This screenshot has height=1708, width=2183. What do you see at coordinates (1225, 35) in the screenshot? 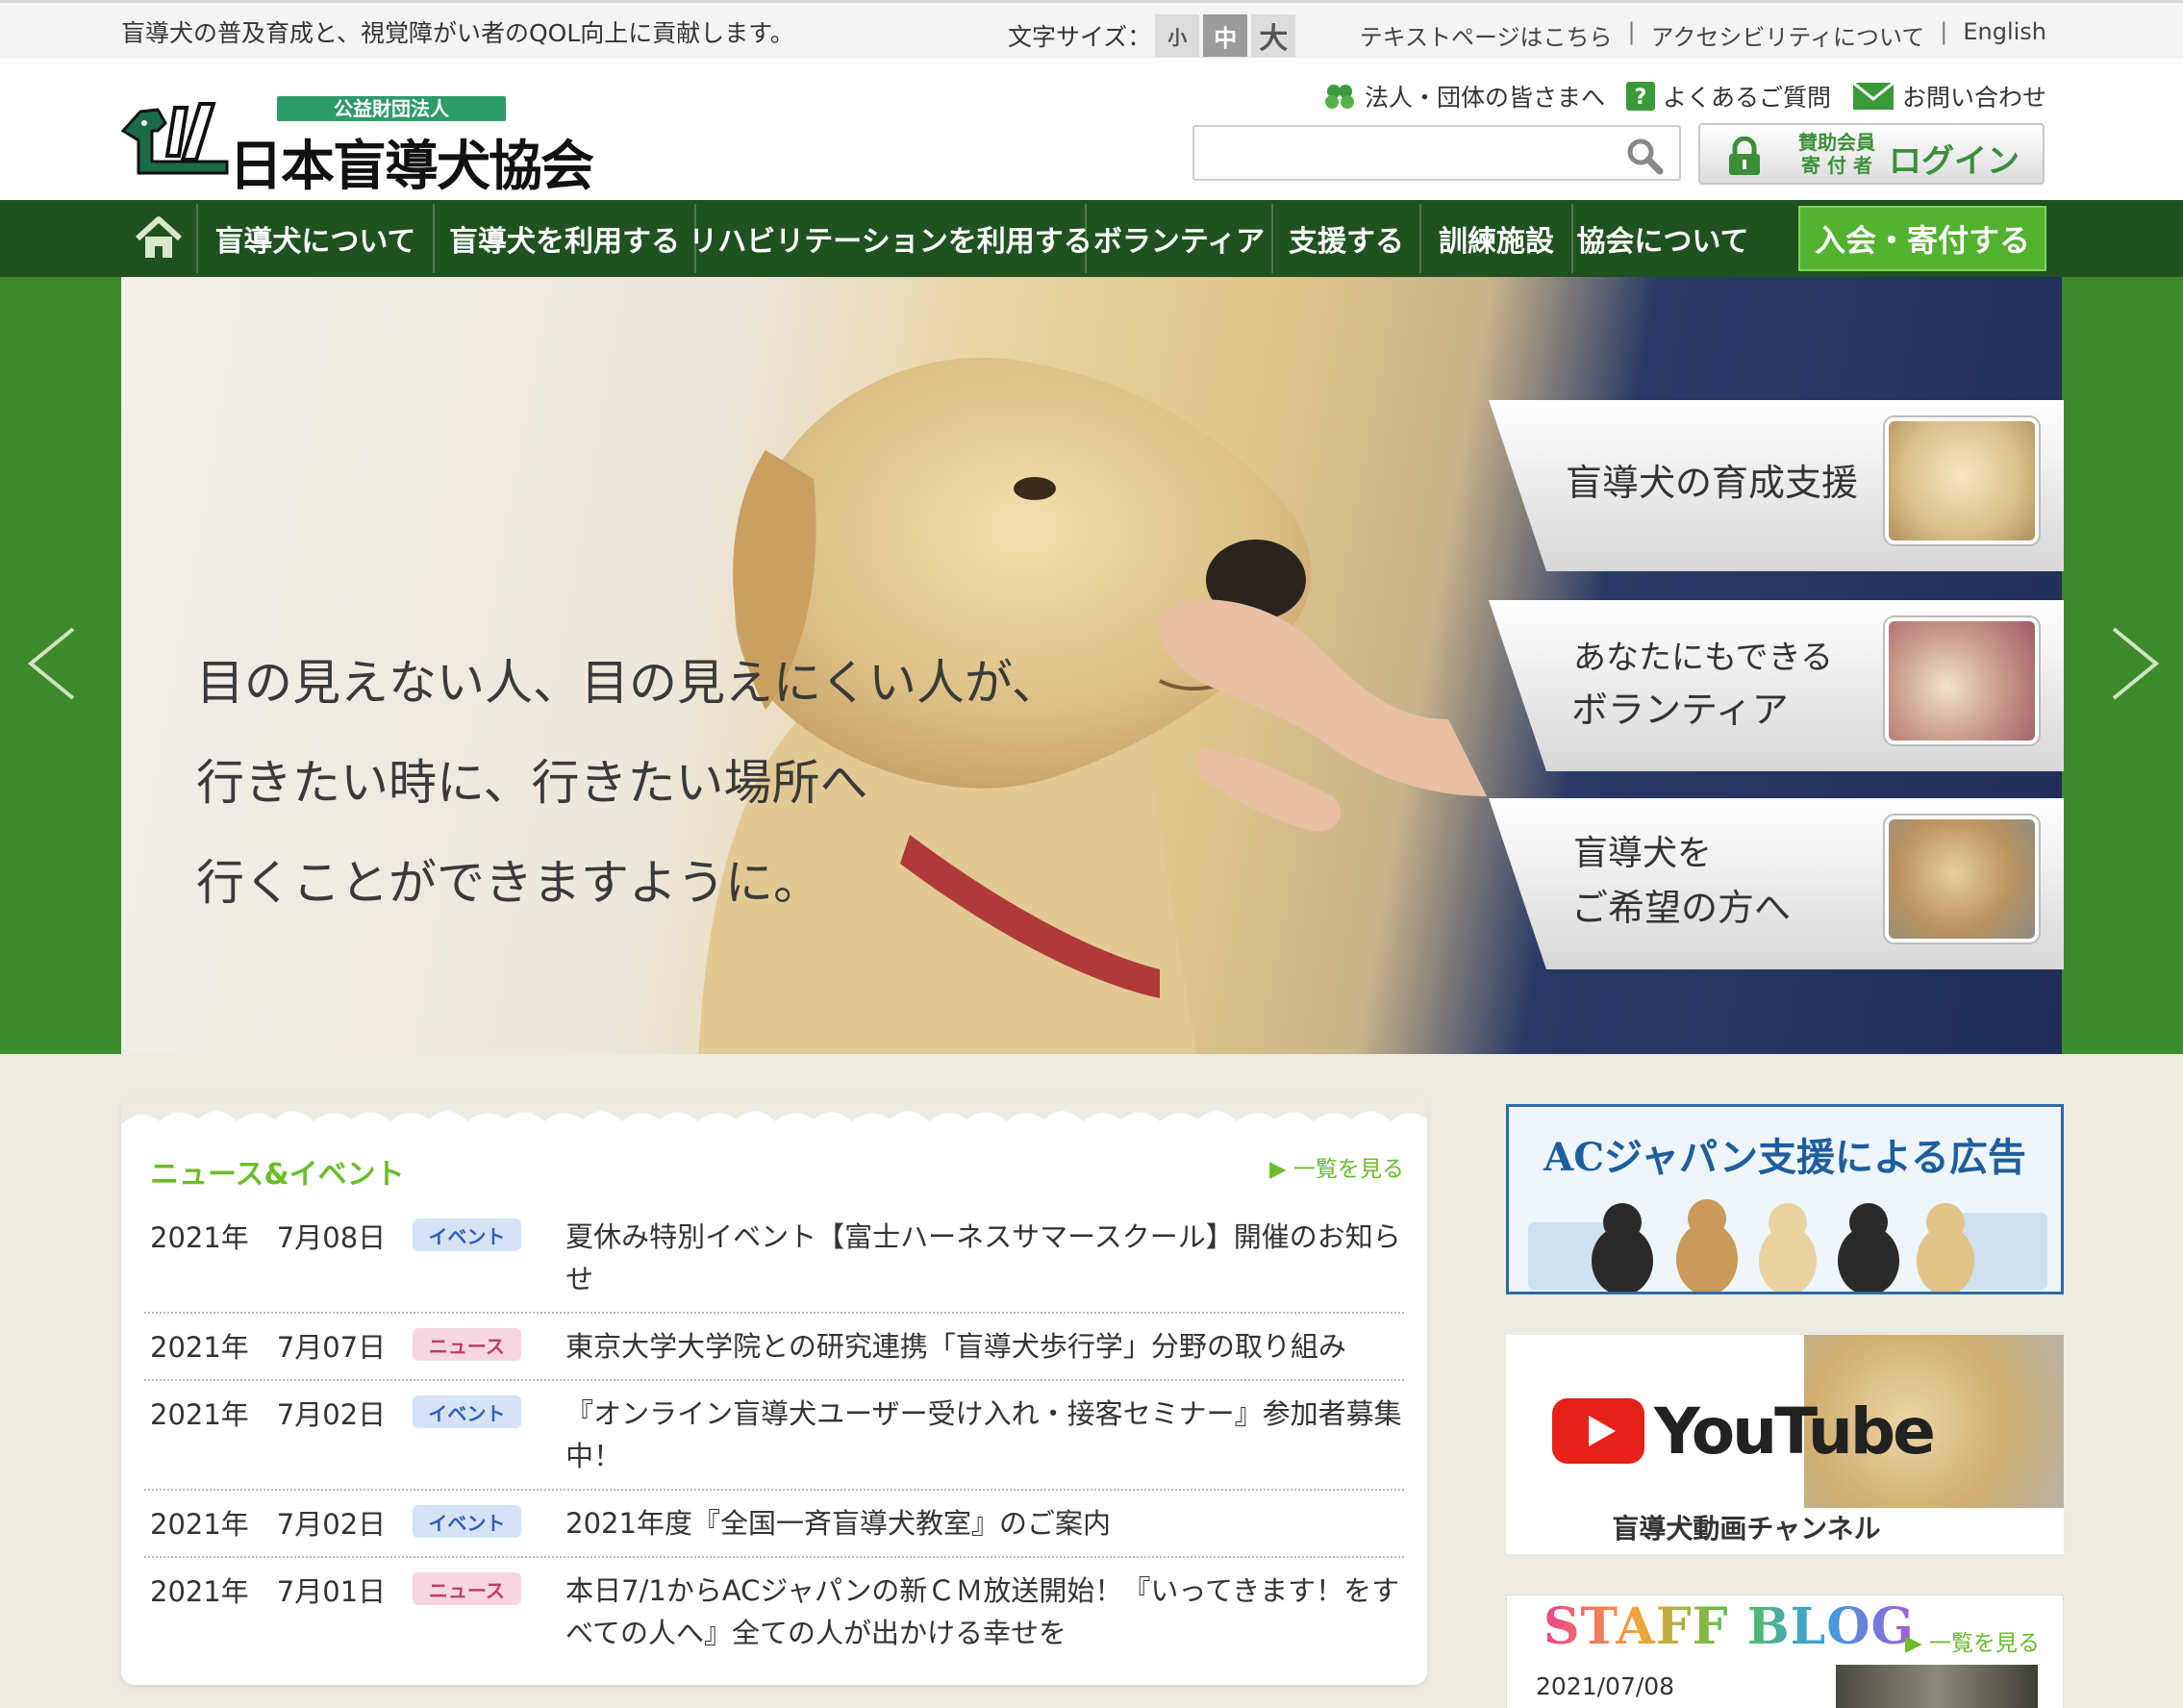
I see `font-size-medium-button: 中` at bounding box center [1225, 35].